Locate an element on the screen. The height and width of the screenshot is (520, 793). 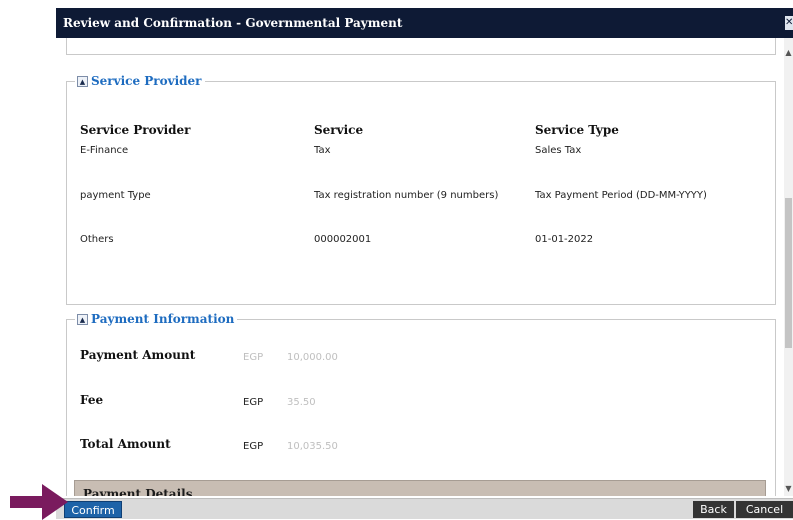
scroll-up-icon: ▲ is located at coordinates (788, 53).